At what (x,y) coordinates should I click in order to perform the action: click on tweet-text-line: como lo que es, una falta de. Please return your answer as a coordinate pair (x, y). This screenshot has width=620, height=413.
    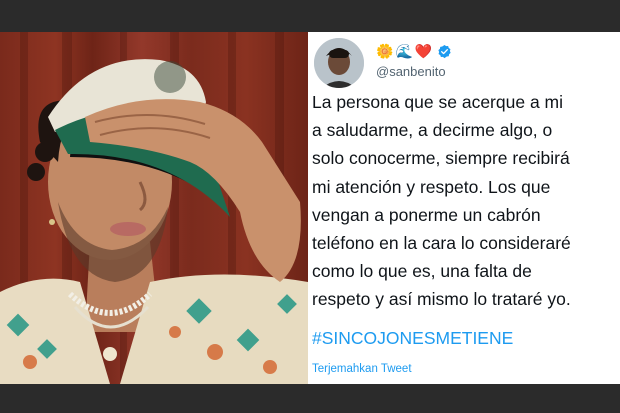
    Looking at the image, I should click on (422, 271).